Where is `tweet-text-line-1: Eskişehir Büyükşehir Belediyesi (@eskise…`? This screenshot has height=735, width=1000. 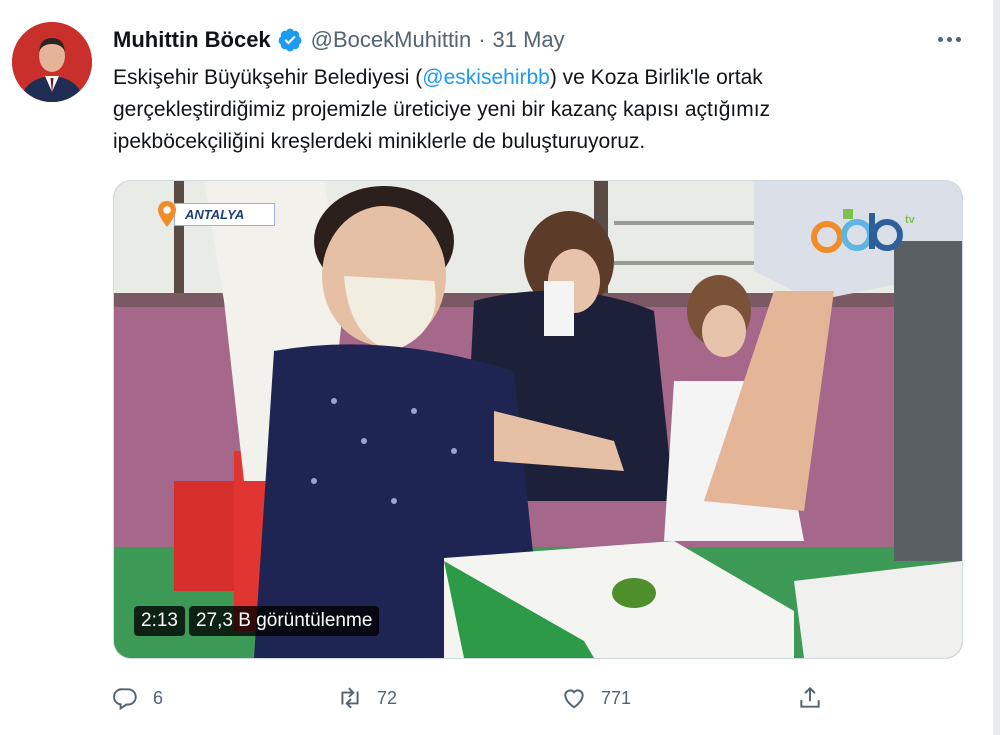 tweet-text-line-1: Eskişehir Büyükşehir Belediyesi (@eskise… is located at coordinates (543, 78).